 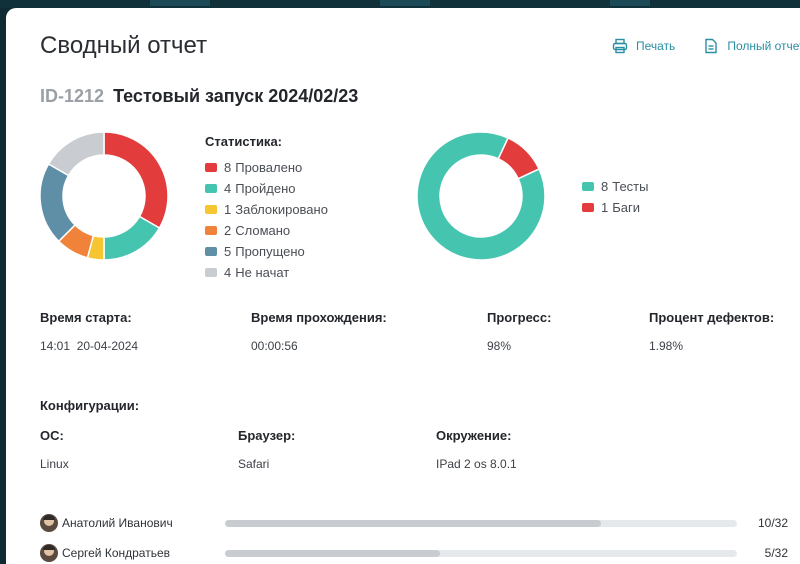 What do you see at coordinates (772, 523) in the screenshot?
I see `assignee-count: 10/32` at bounding box center [772, 523].